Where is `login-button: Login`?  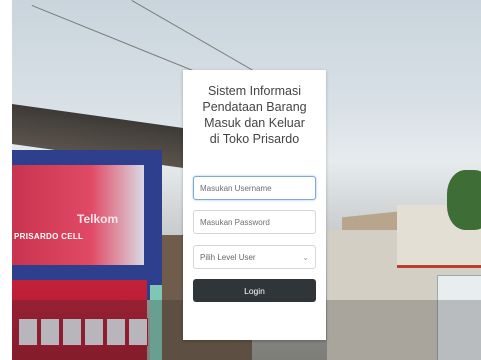
login-button: Login is located at coordinates (254, 290).